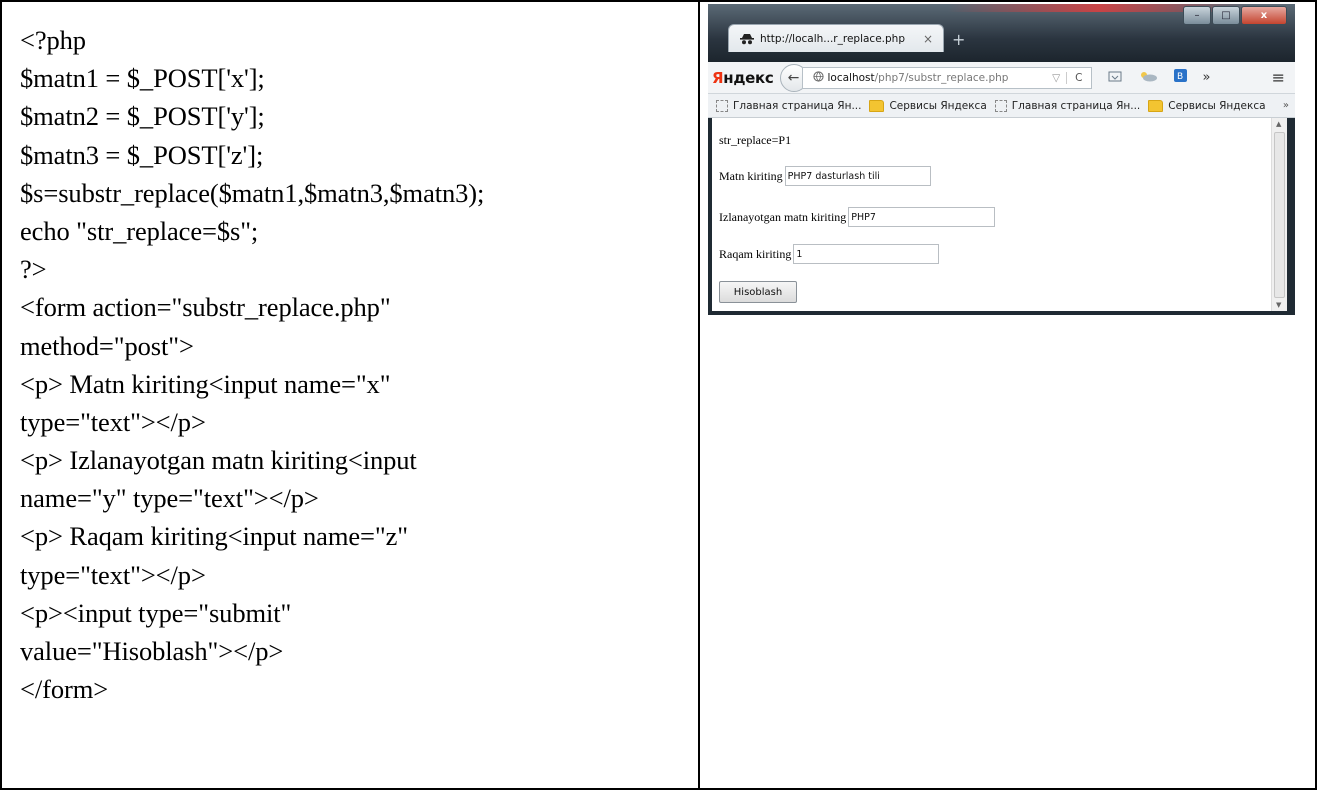 This screenshot has width=1319, height=790. I want to click on incognito-icon, so click(747, 39).